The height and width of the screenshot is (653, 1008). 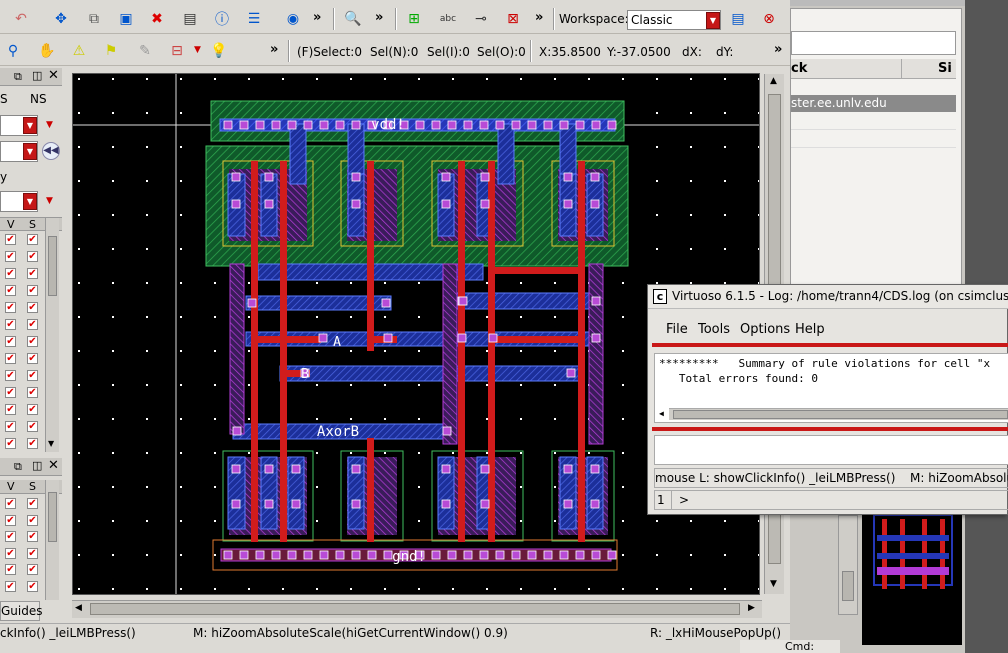 What do you see at coordinates (769, 19) in the screenshot?
I see `delete-workspace-icon: ⊗` at bounding box center [769, 19].